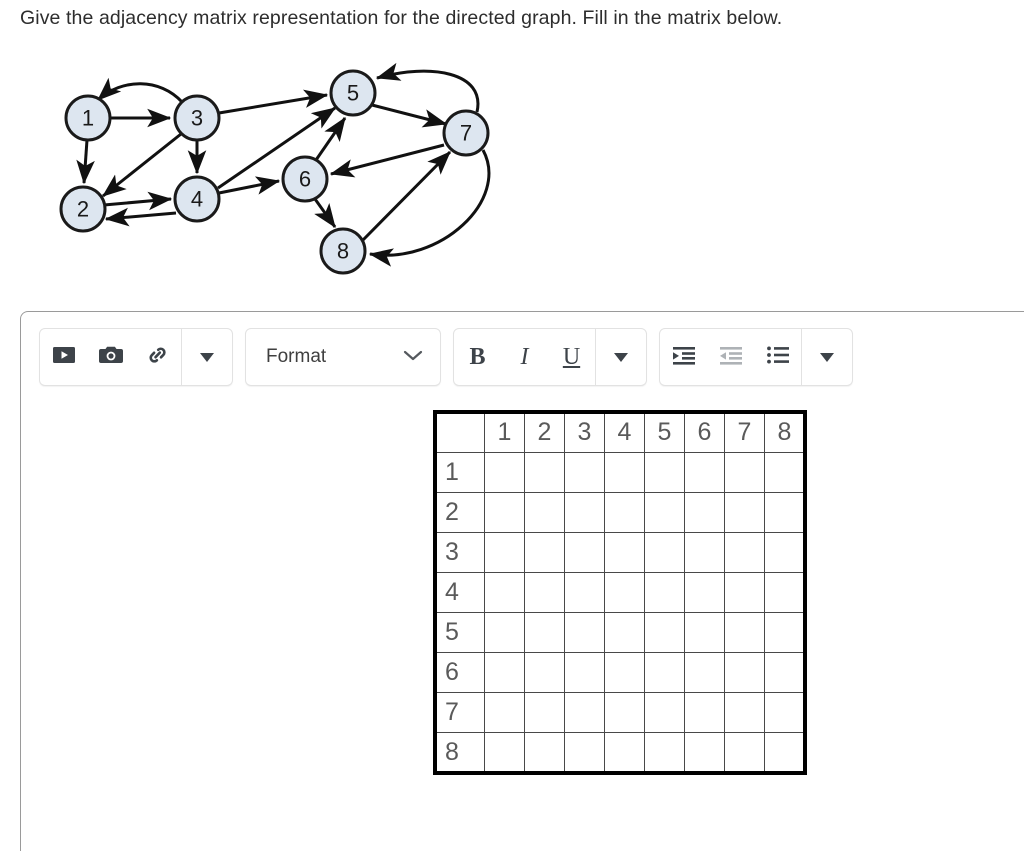 This screenshot has width=1024, height=851. What do you see at coordinates (460, 552) in the screenshot?
I see `row-header-3: 3` at bounding box center [460, 552].